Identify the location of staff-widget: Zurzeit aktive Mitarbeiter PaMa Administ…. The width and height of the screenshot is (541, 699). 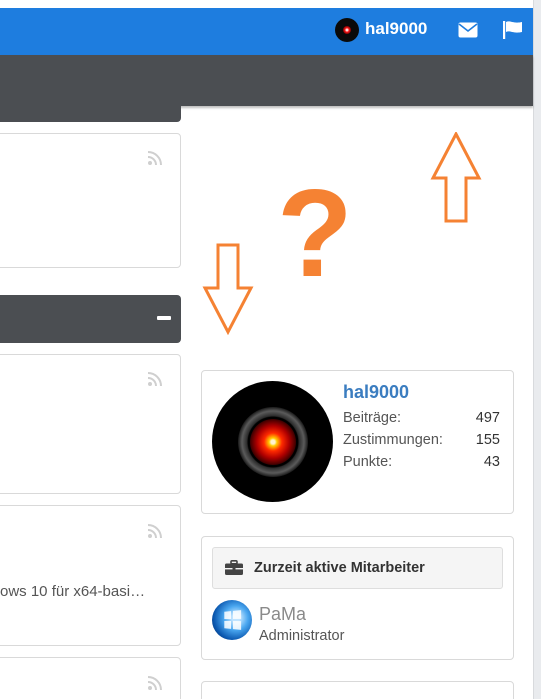
(357, 598).